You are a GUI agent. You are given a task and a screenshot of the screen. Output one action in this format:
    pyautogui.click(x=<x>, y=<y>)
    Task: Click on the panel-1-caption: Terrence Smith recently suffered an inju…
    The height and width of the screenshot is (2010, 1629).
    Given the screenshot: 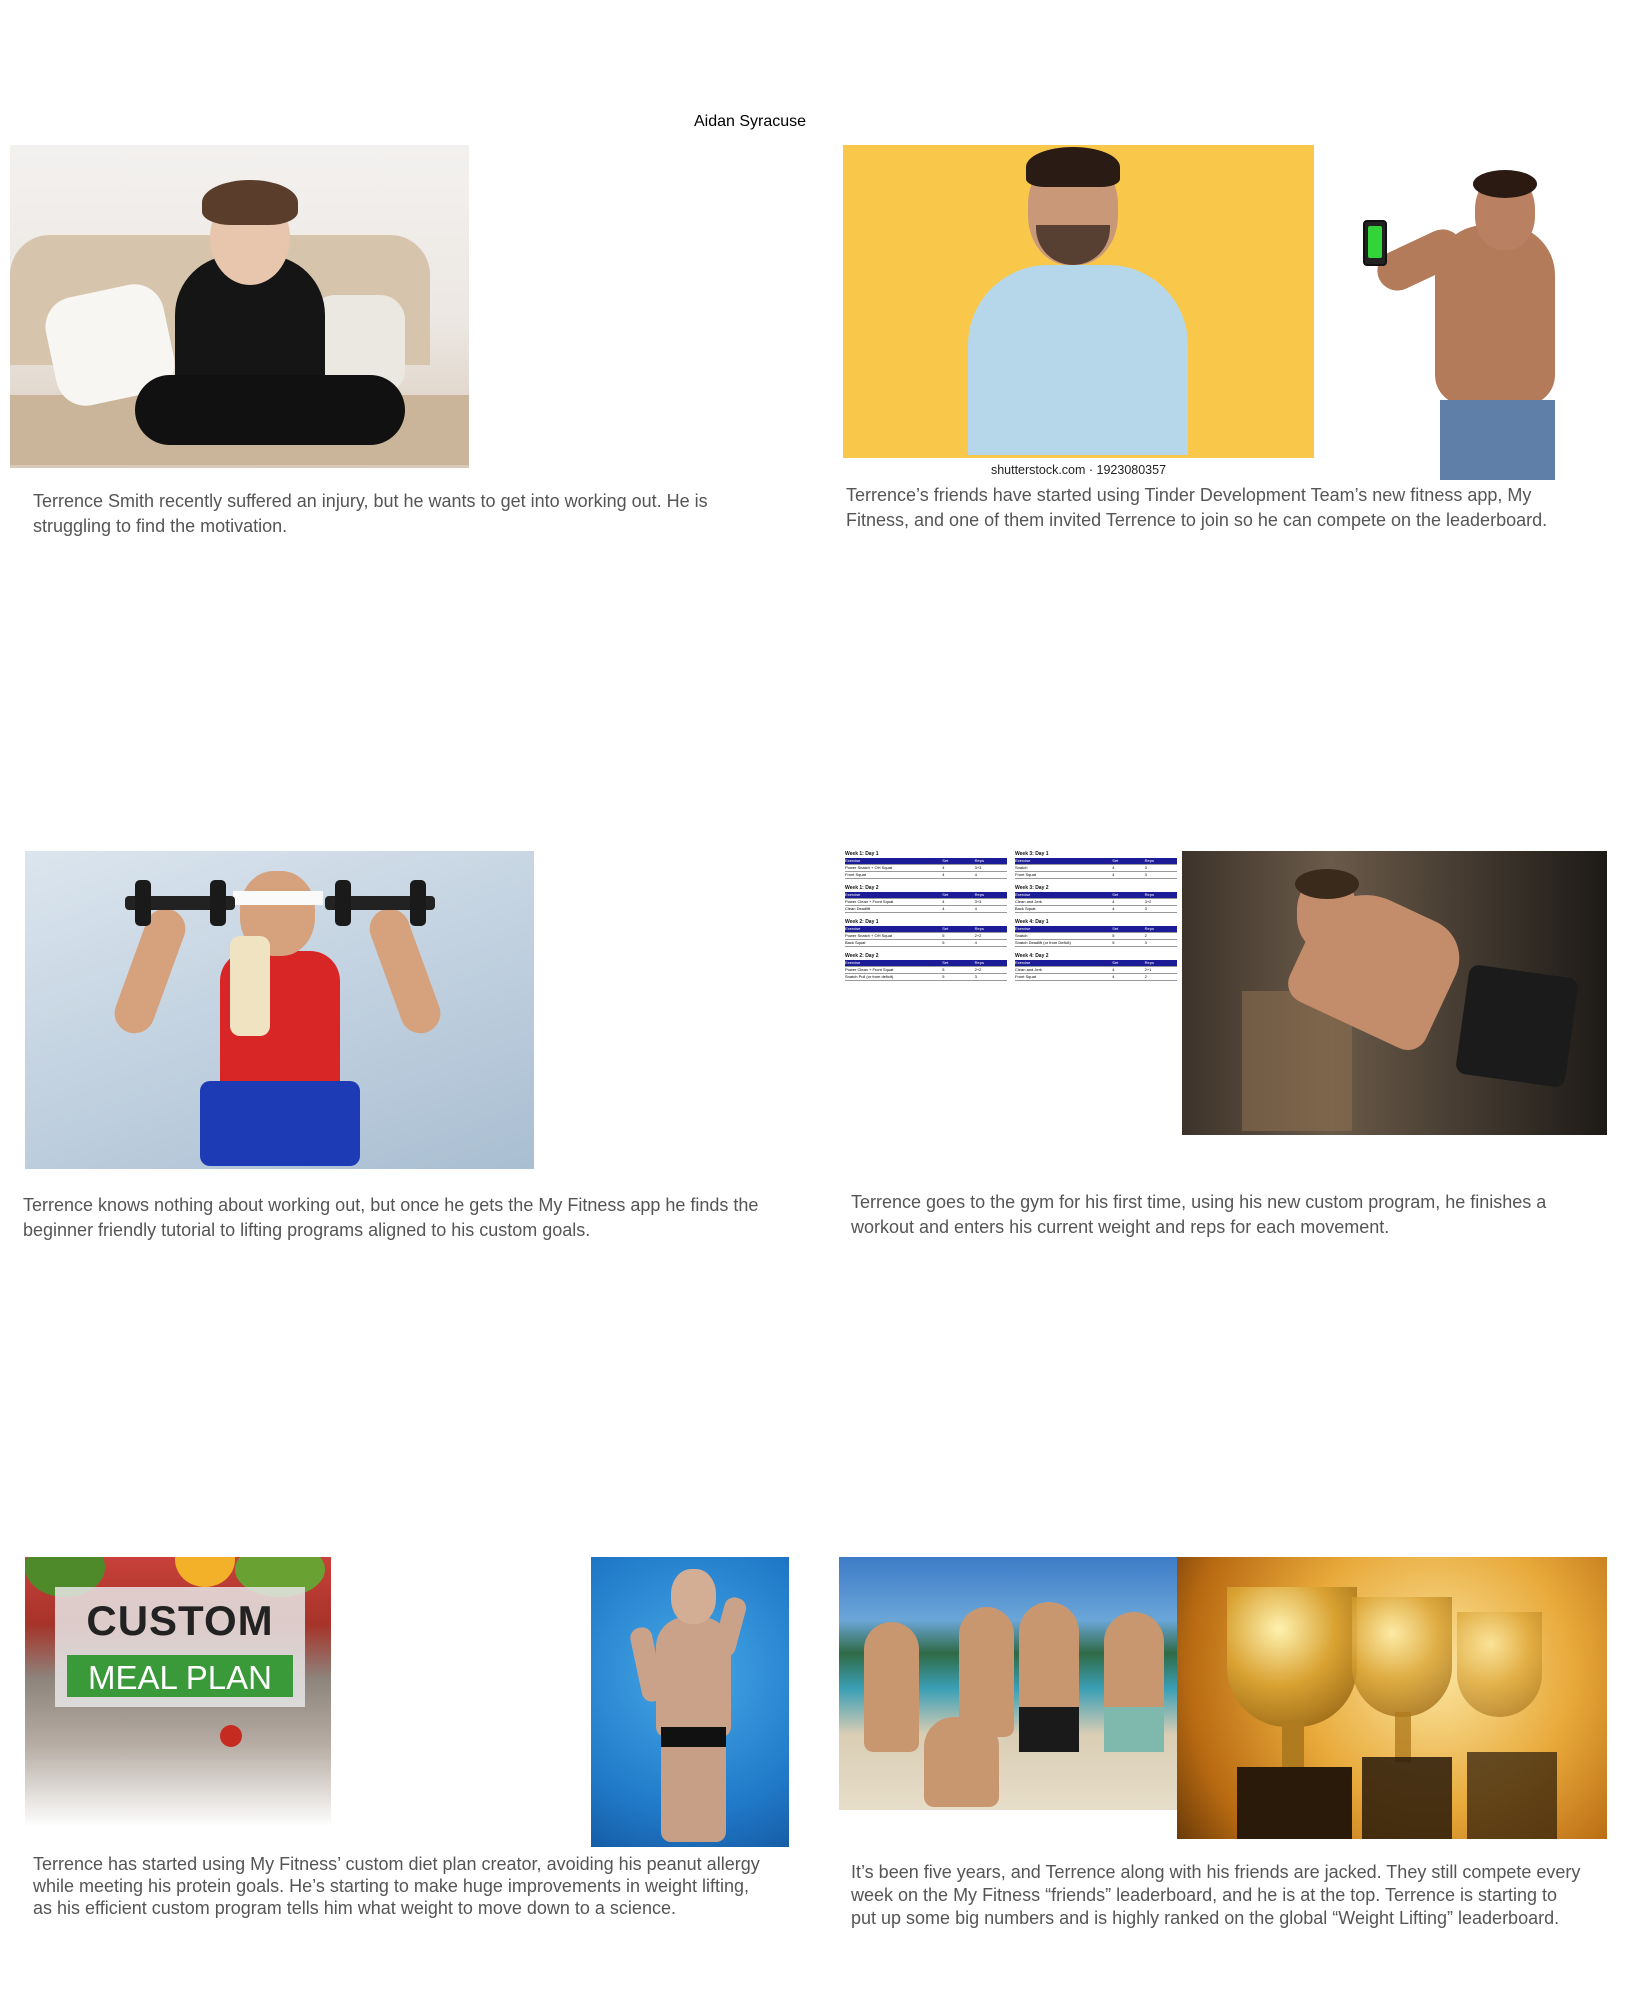 What is the action you would take?
    pyautogui.click(x=370, y=513)
    